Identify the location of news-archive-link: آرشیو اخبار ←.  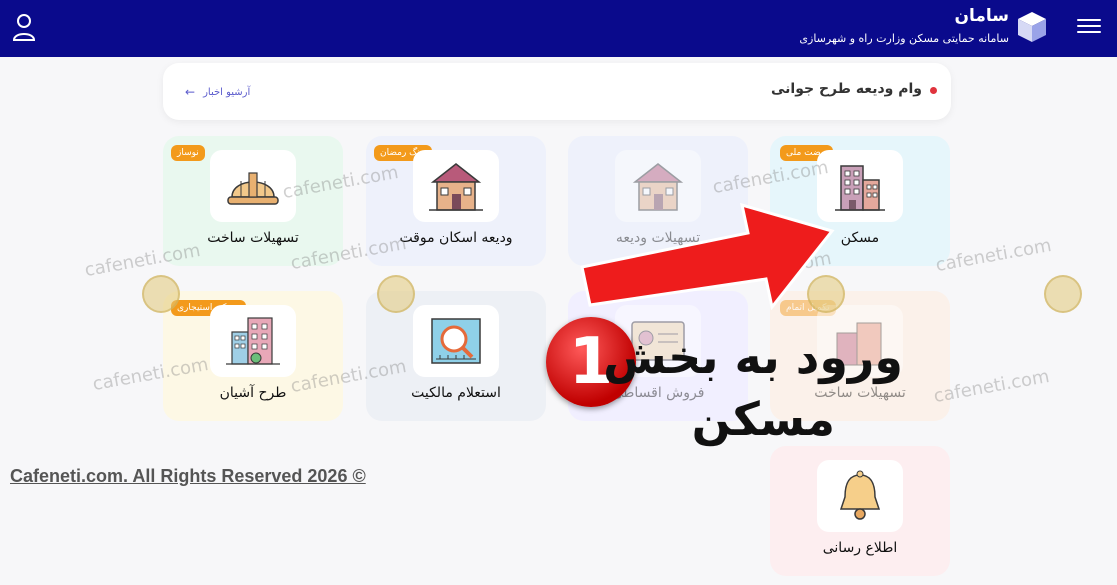
(217, 92).